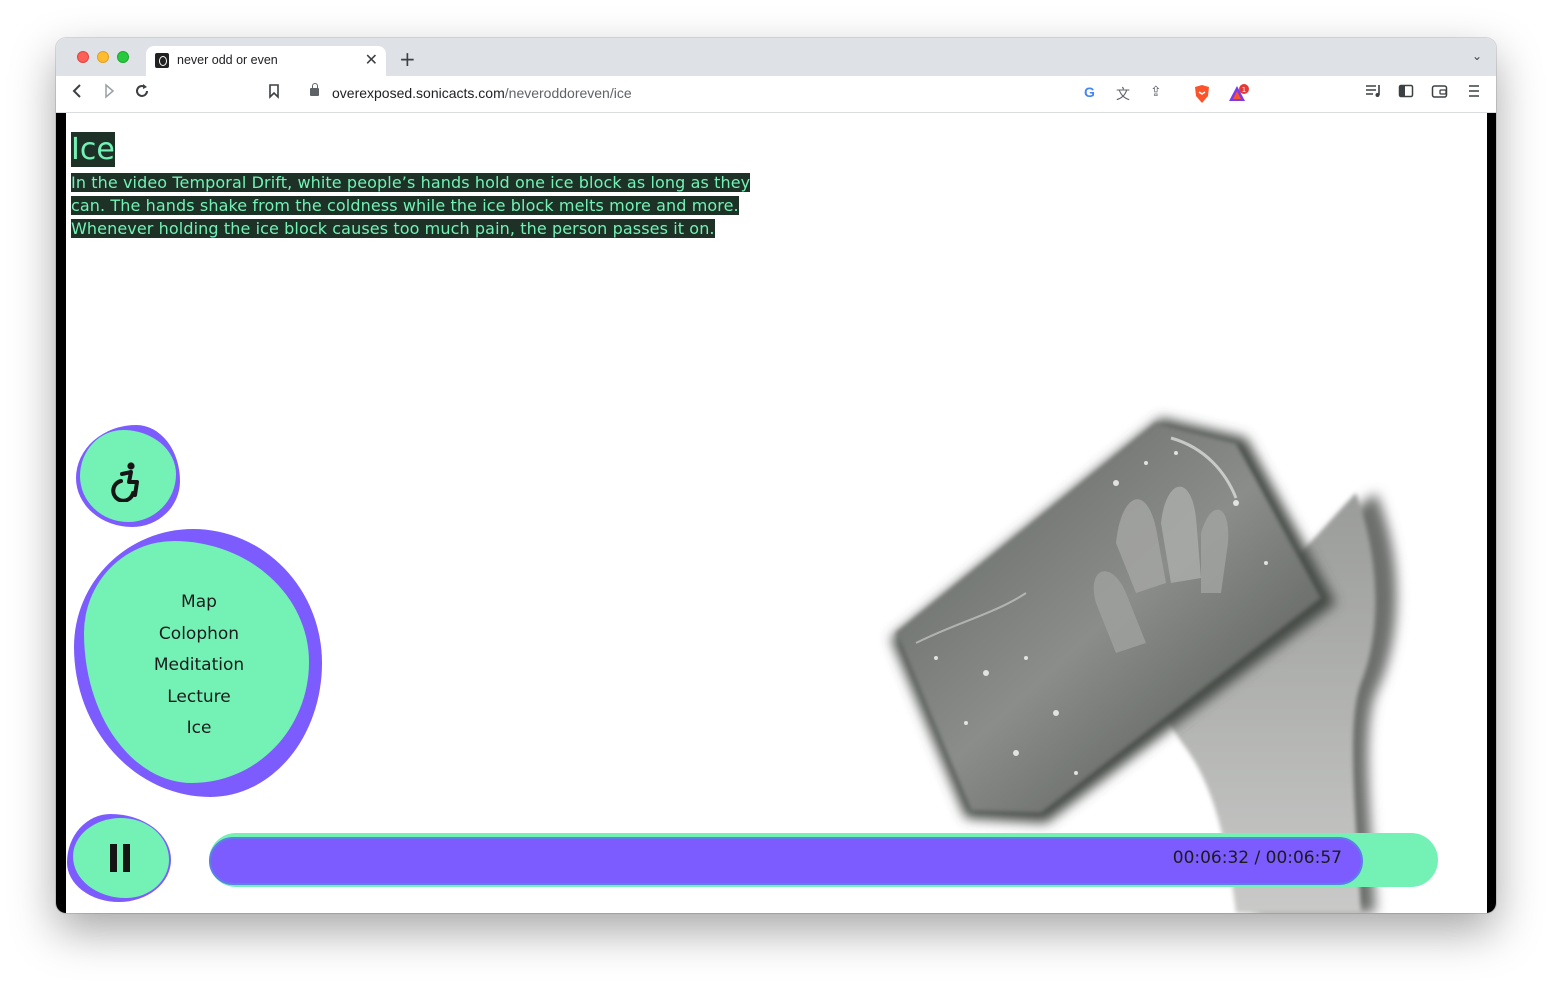 This screenshot has width=1552, height=987. Describe the element at coordinates (418, 93) in the screenshot. I see `url-domain: overexposed.sonicacts.com` at that location.